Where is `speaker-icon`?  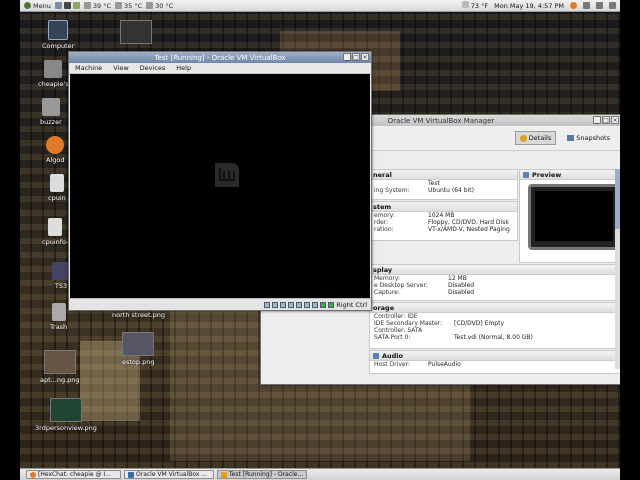 speaker-icon is located at coordinates (376, 355).